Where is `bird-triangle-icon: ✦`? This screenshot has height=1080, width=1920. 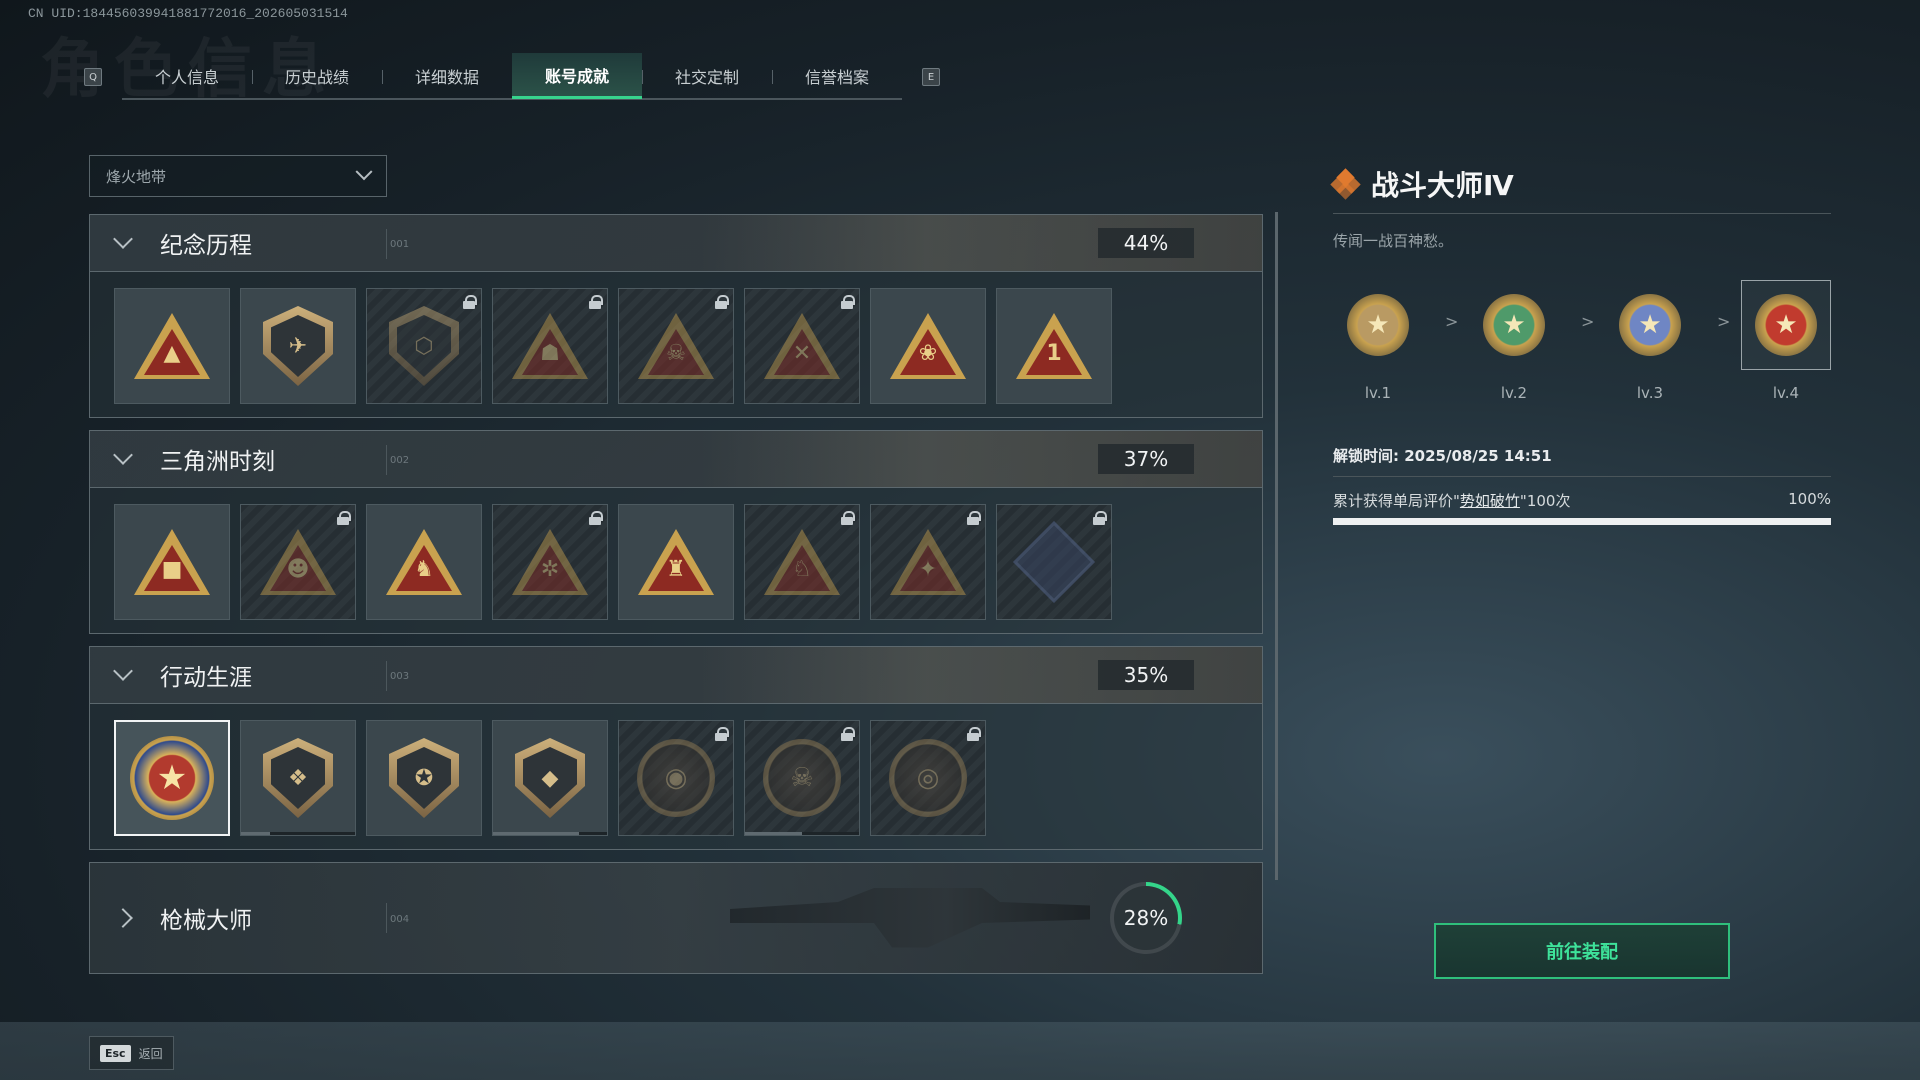 bird-triangle-icon: ✦ is located at coordinates (928, 562).